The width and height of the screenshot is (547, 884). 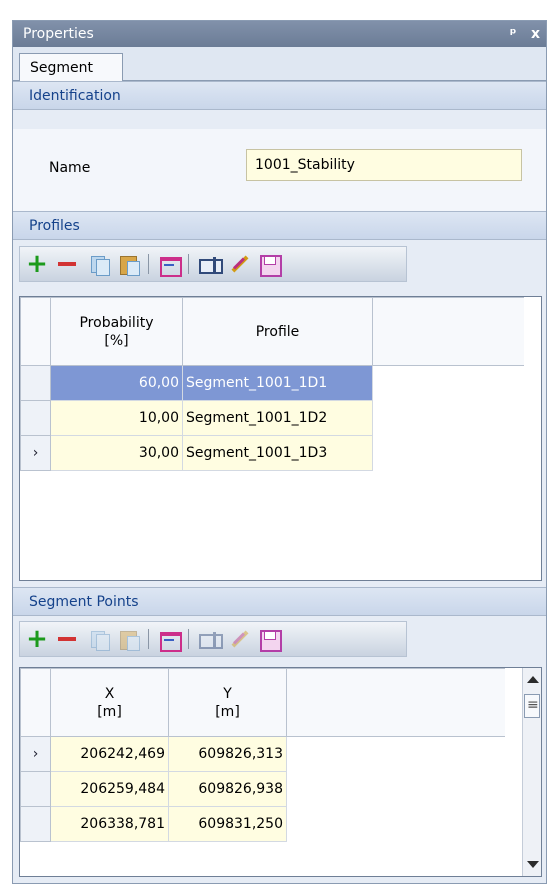 I want to click on x-cell: 206259,484, so click(x=109, y=789).